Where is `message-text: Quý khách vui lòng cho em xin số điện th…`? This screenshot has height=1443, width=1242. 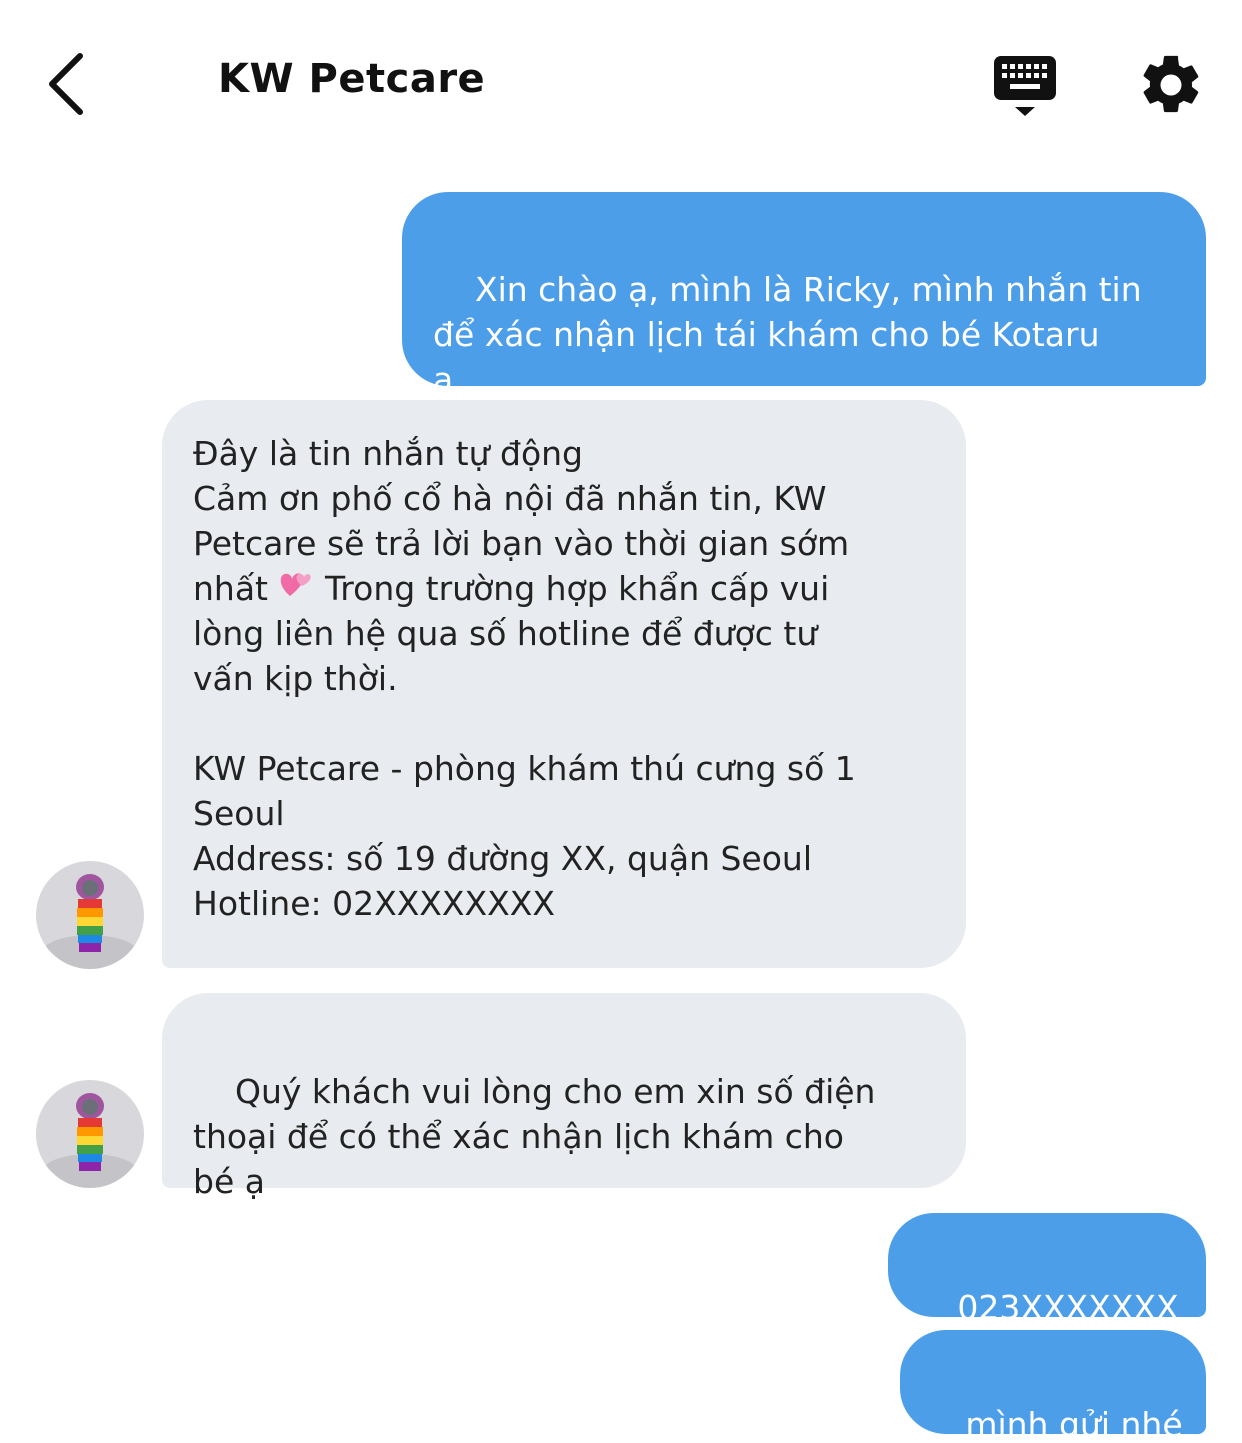
message-text: Quý khách vui lòng cho em xin số điện th… is located at coordinates (534, 1136).